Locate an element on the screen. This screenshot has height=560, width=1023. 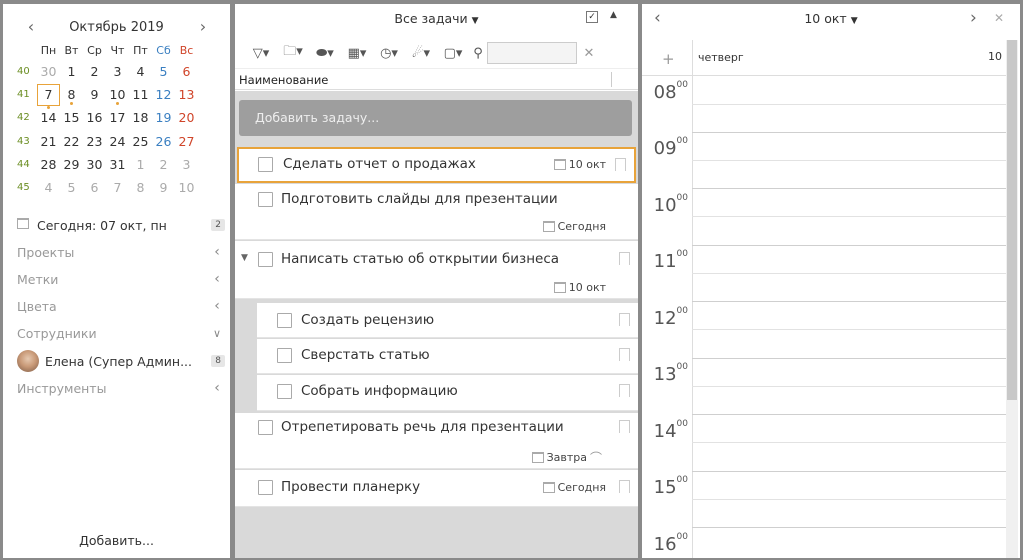
calendar-day: 15 is located at coordinates (71, 117).